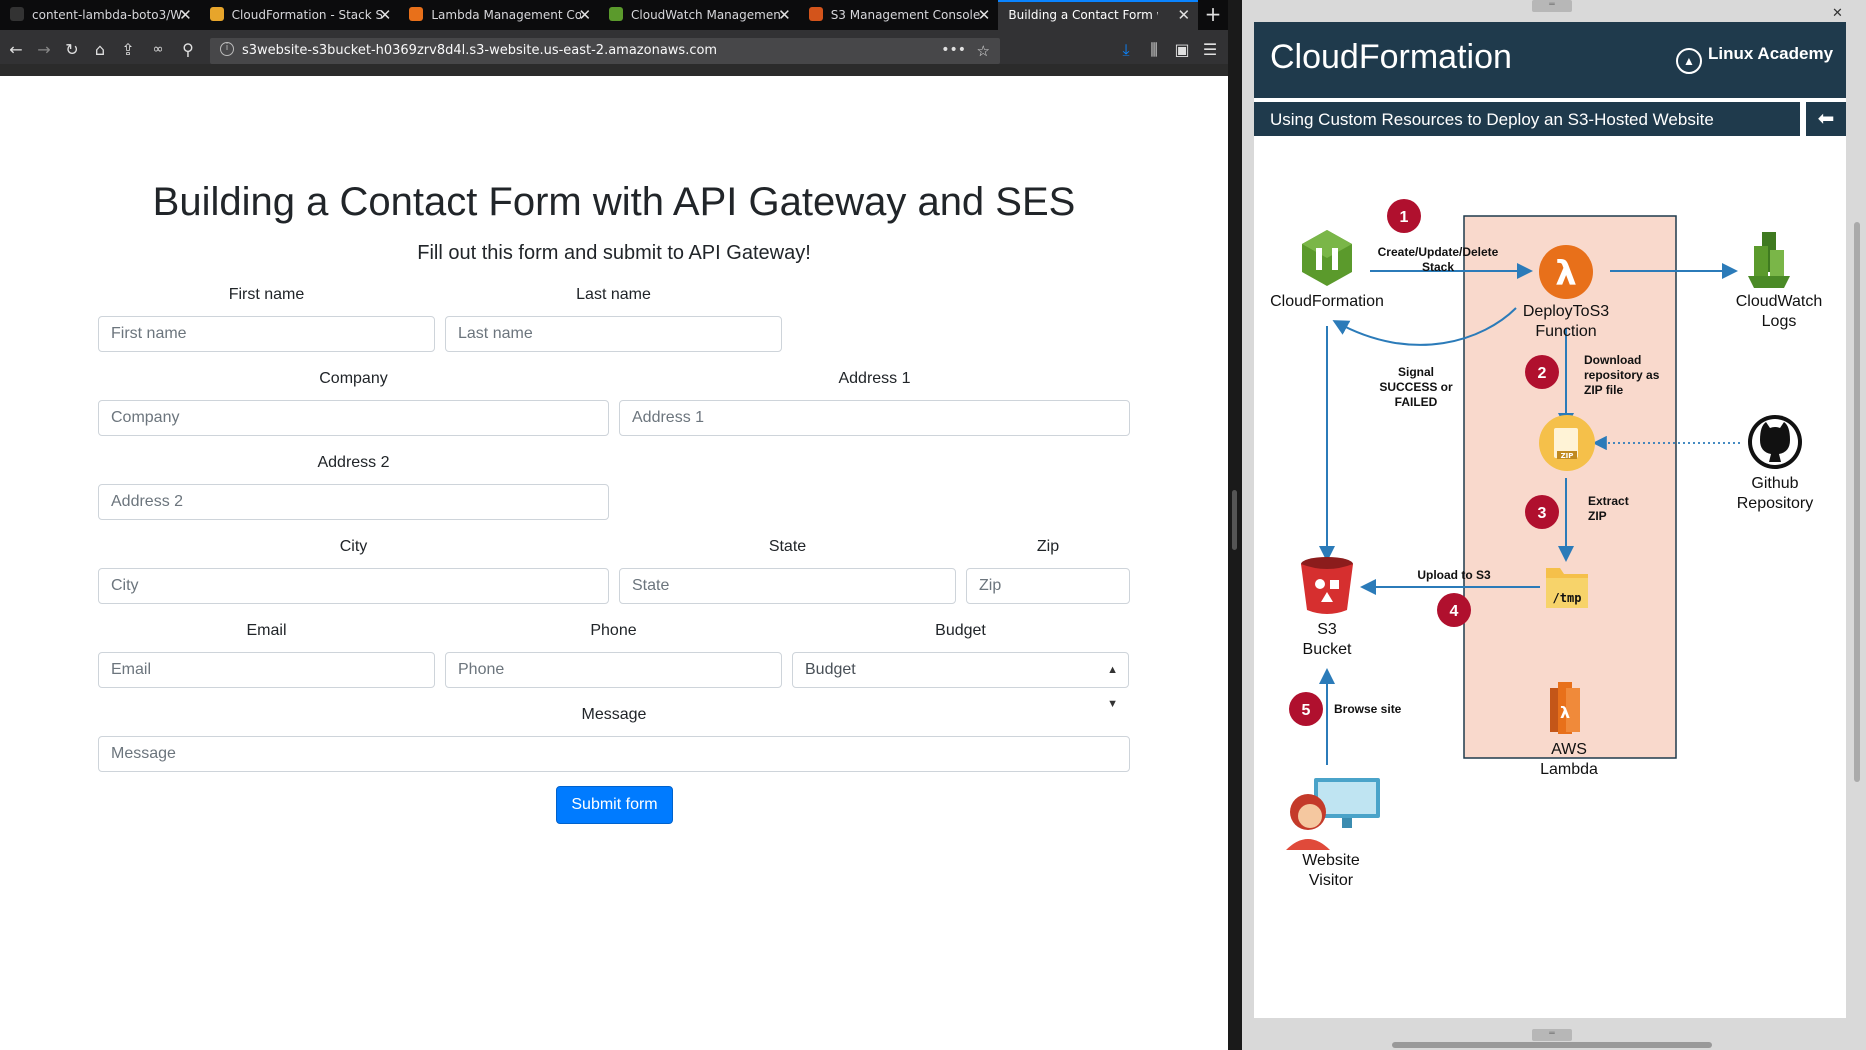 This screenshot has width=1866, height=1050. I want to click on more-icon: •••, so click(953, 50).